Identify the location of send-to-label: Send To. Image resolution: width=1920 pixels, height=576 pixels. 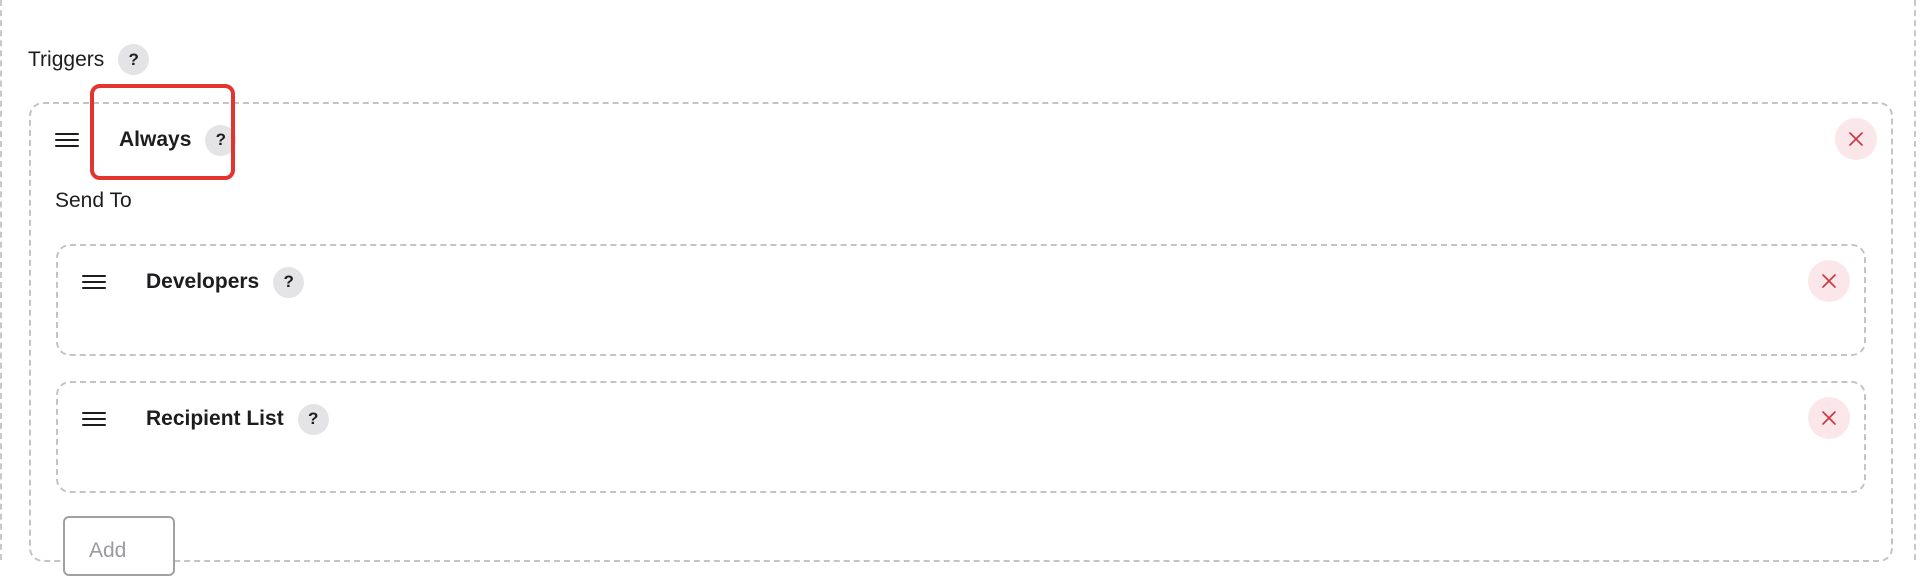
(93, 200).